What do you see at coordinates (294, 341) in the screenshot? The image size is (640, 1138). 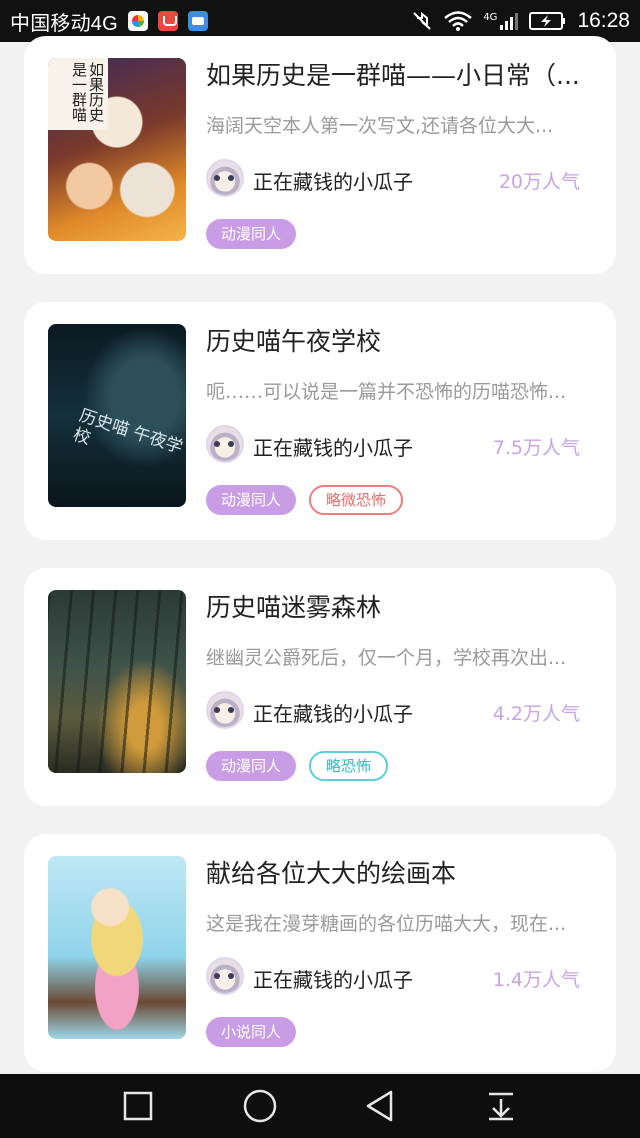 I see `story-title: 历史喵午夜学校` at bounding box center [294, 341].